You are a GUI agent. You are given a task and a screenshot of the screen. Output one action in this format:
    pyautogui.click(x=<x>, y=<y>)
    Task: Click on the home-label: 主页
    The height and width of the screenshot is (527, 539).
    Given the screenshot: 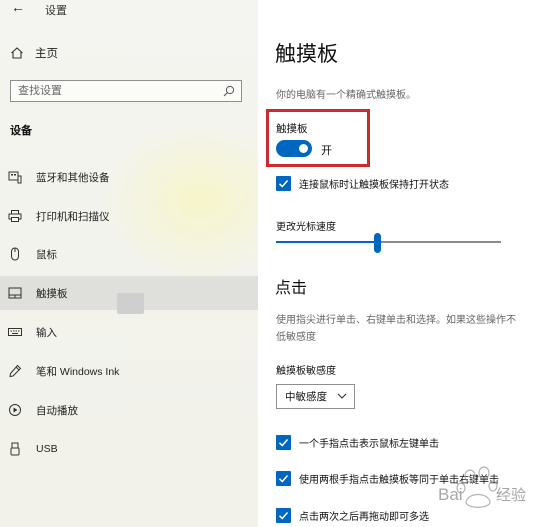 What is the action you would take?
    pyautogui.click(x=46, y=54)
    